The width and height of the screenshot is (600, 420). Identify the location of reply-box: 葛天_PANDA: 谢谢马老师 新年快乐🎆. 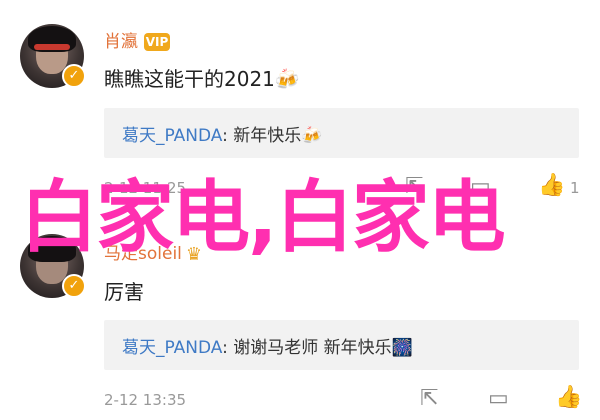
(341, 345).